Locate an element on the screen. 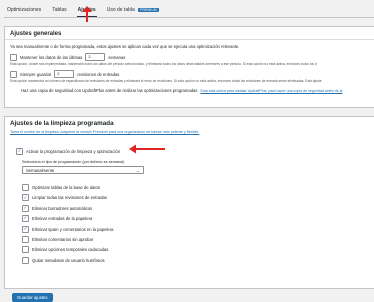  premium-badge: PREMIUM is located at coordinates (148, 10).